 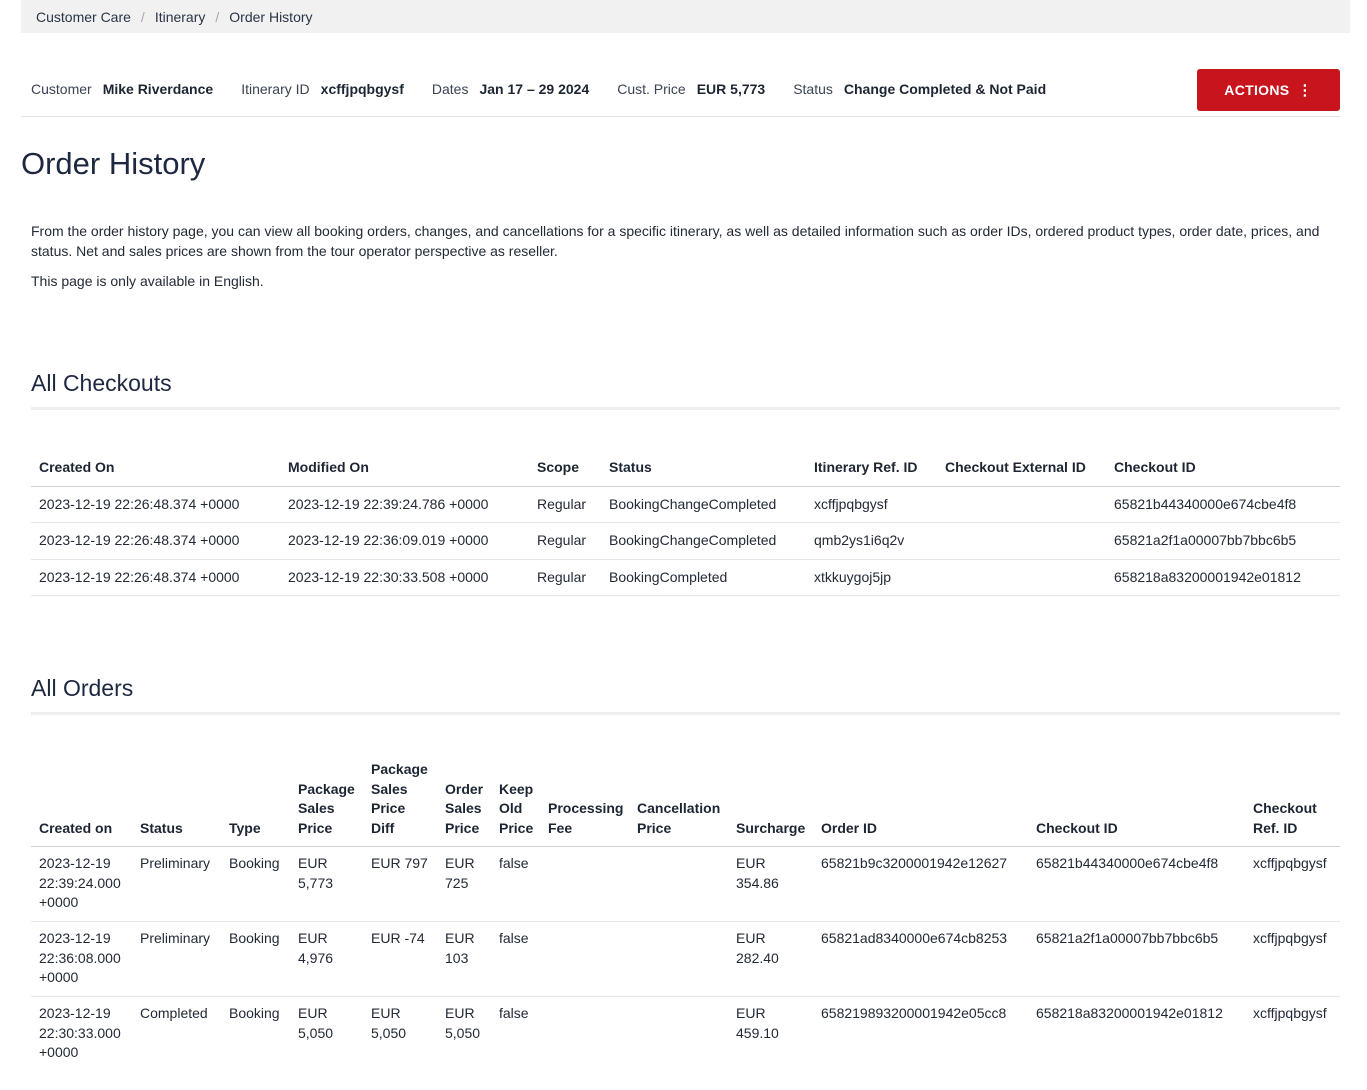 What do you see at coordinates (155, 472) in the screenshot?
I see `col-created-on: Created On` at bounding box center [155, 472].